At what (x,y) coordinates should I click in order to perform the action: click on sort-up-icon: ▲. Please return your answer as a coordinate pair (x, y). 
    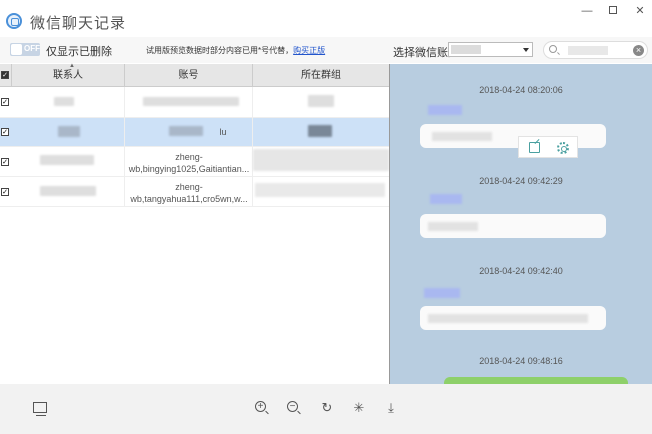
    Looking at the image, I should click on (72, 66).